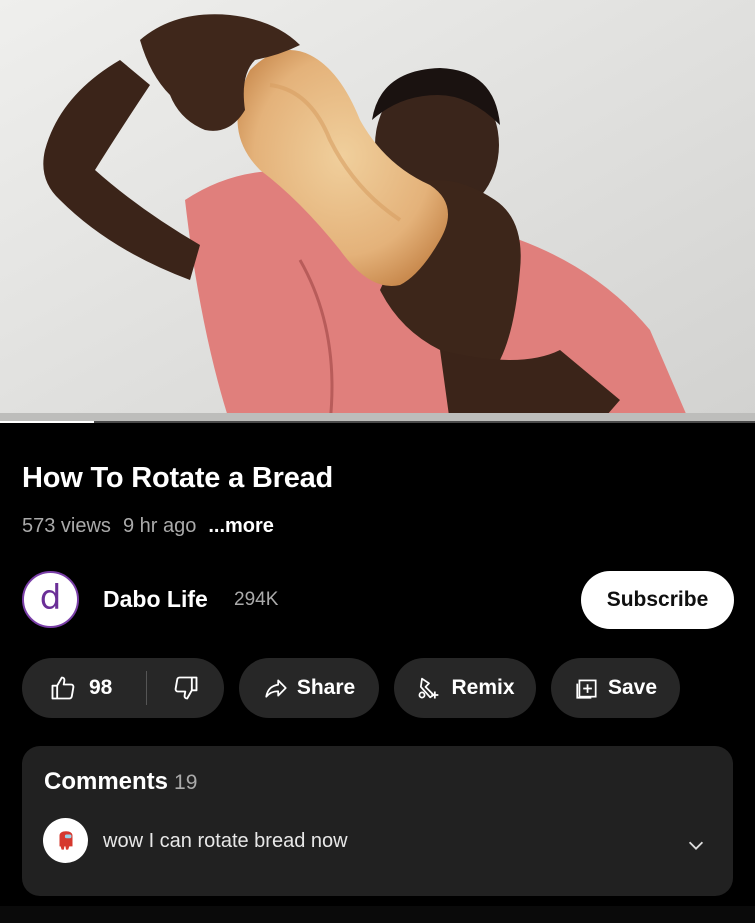 This screenshot has width=755, height=923. I want to click on comments-header: Comments 19, so click(120, 782).